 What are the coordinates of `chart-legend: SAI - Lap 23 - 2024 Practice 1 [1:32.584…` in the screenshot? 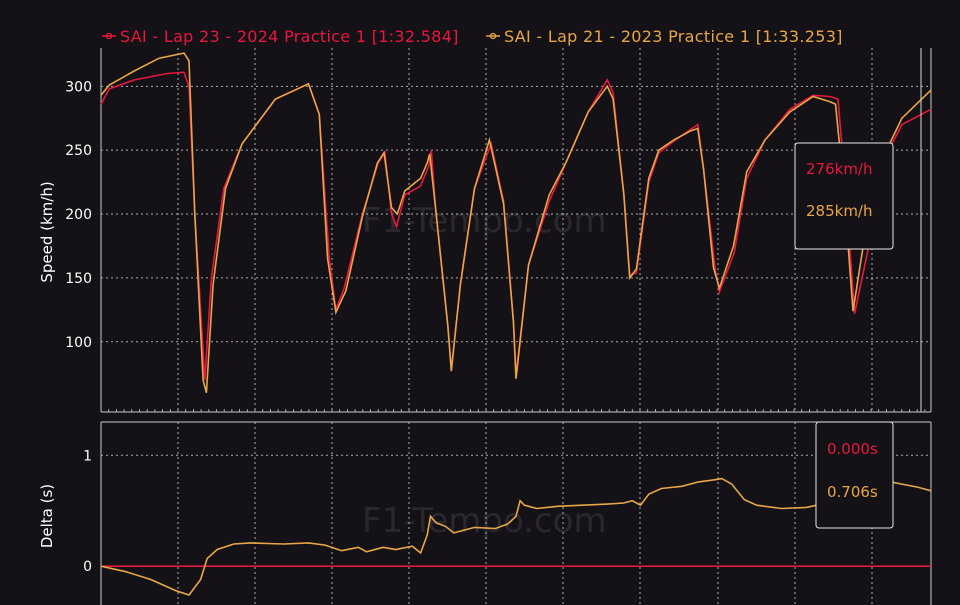 It's located at (472, 36).